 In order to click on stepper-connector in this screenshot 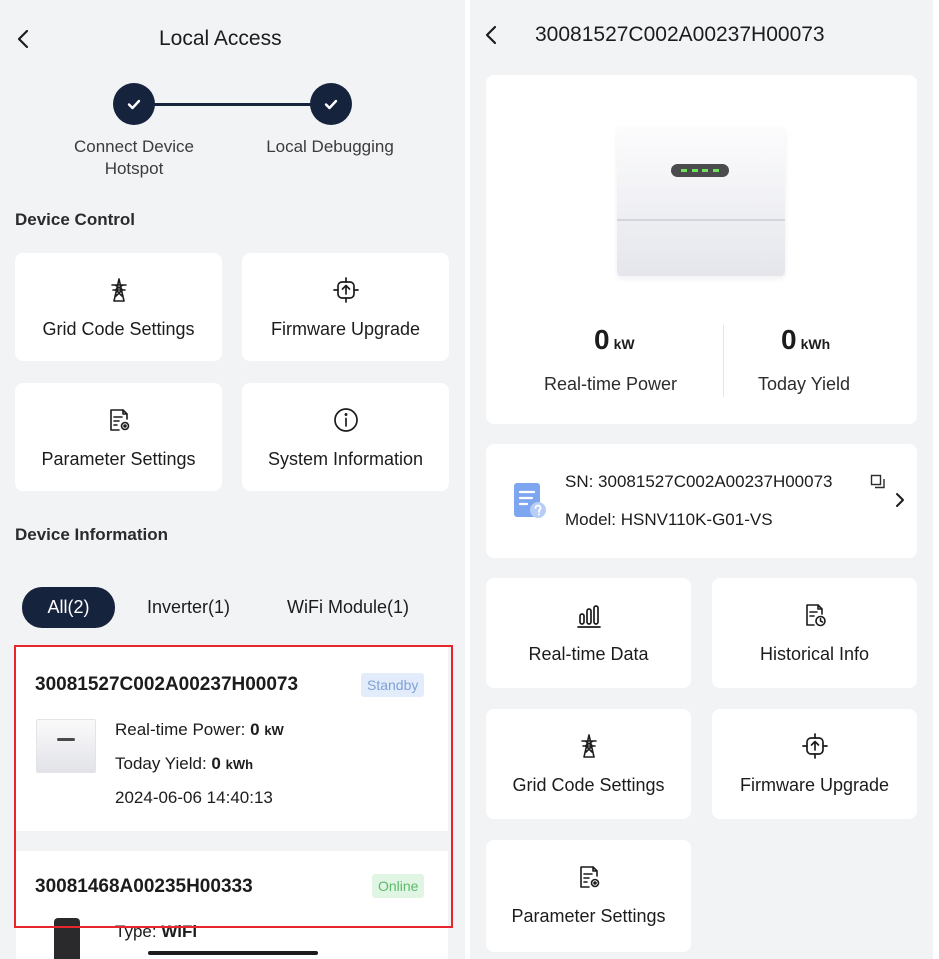, I will do `click(233, 104)`.